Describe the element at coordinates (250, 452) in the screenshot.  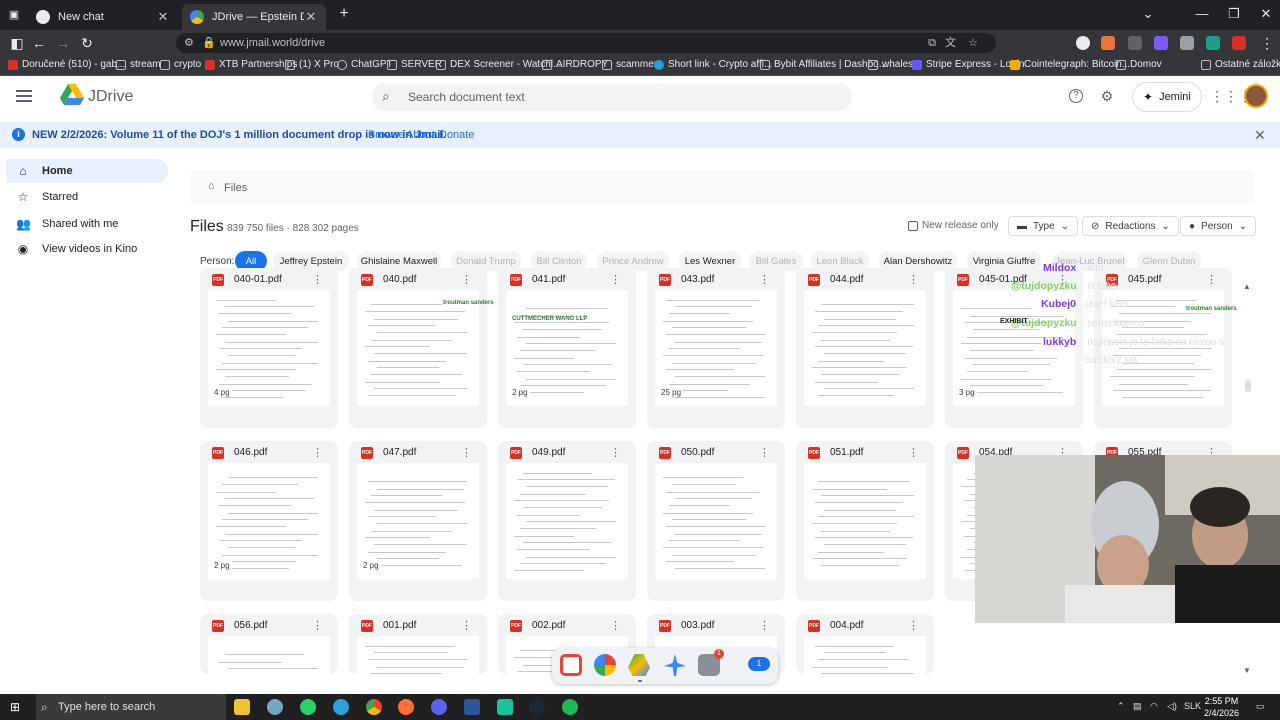
I see `file-name: 046.pdf` at that location.